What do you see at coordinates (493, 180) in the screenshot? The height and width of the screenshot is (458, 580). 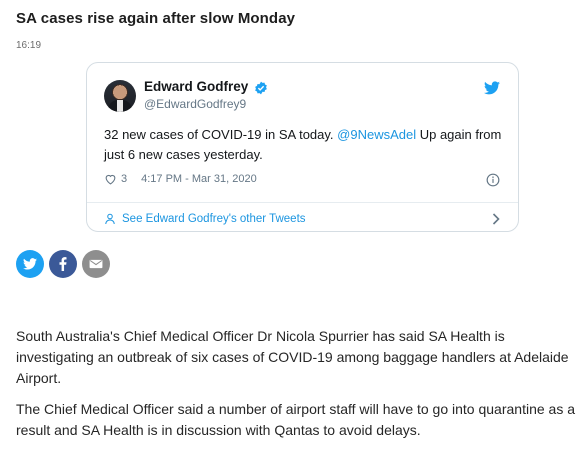 I see `info-icon` at bounding box center [493, 180].